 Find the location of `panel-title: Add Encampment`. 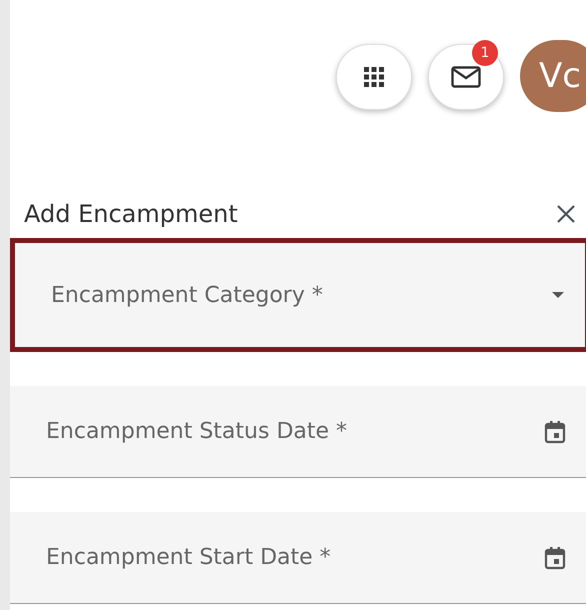

panel-title: Add Encampment is located at coordinates (131, 214).